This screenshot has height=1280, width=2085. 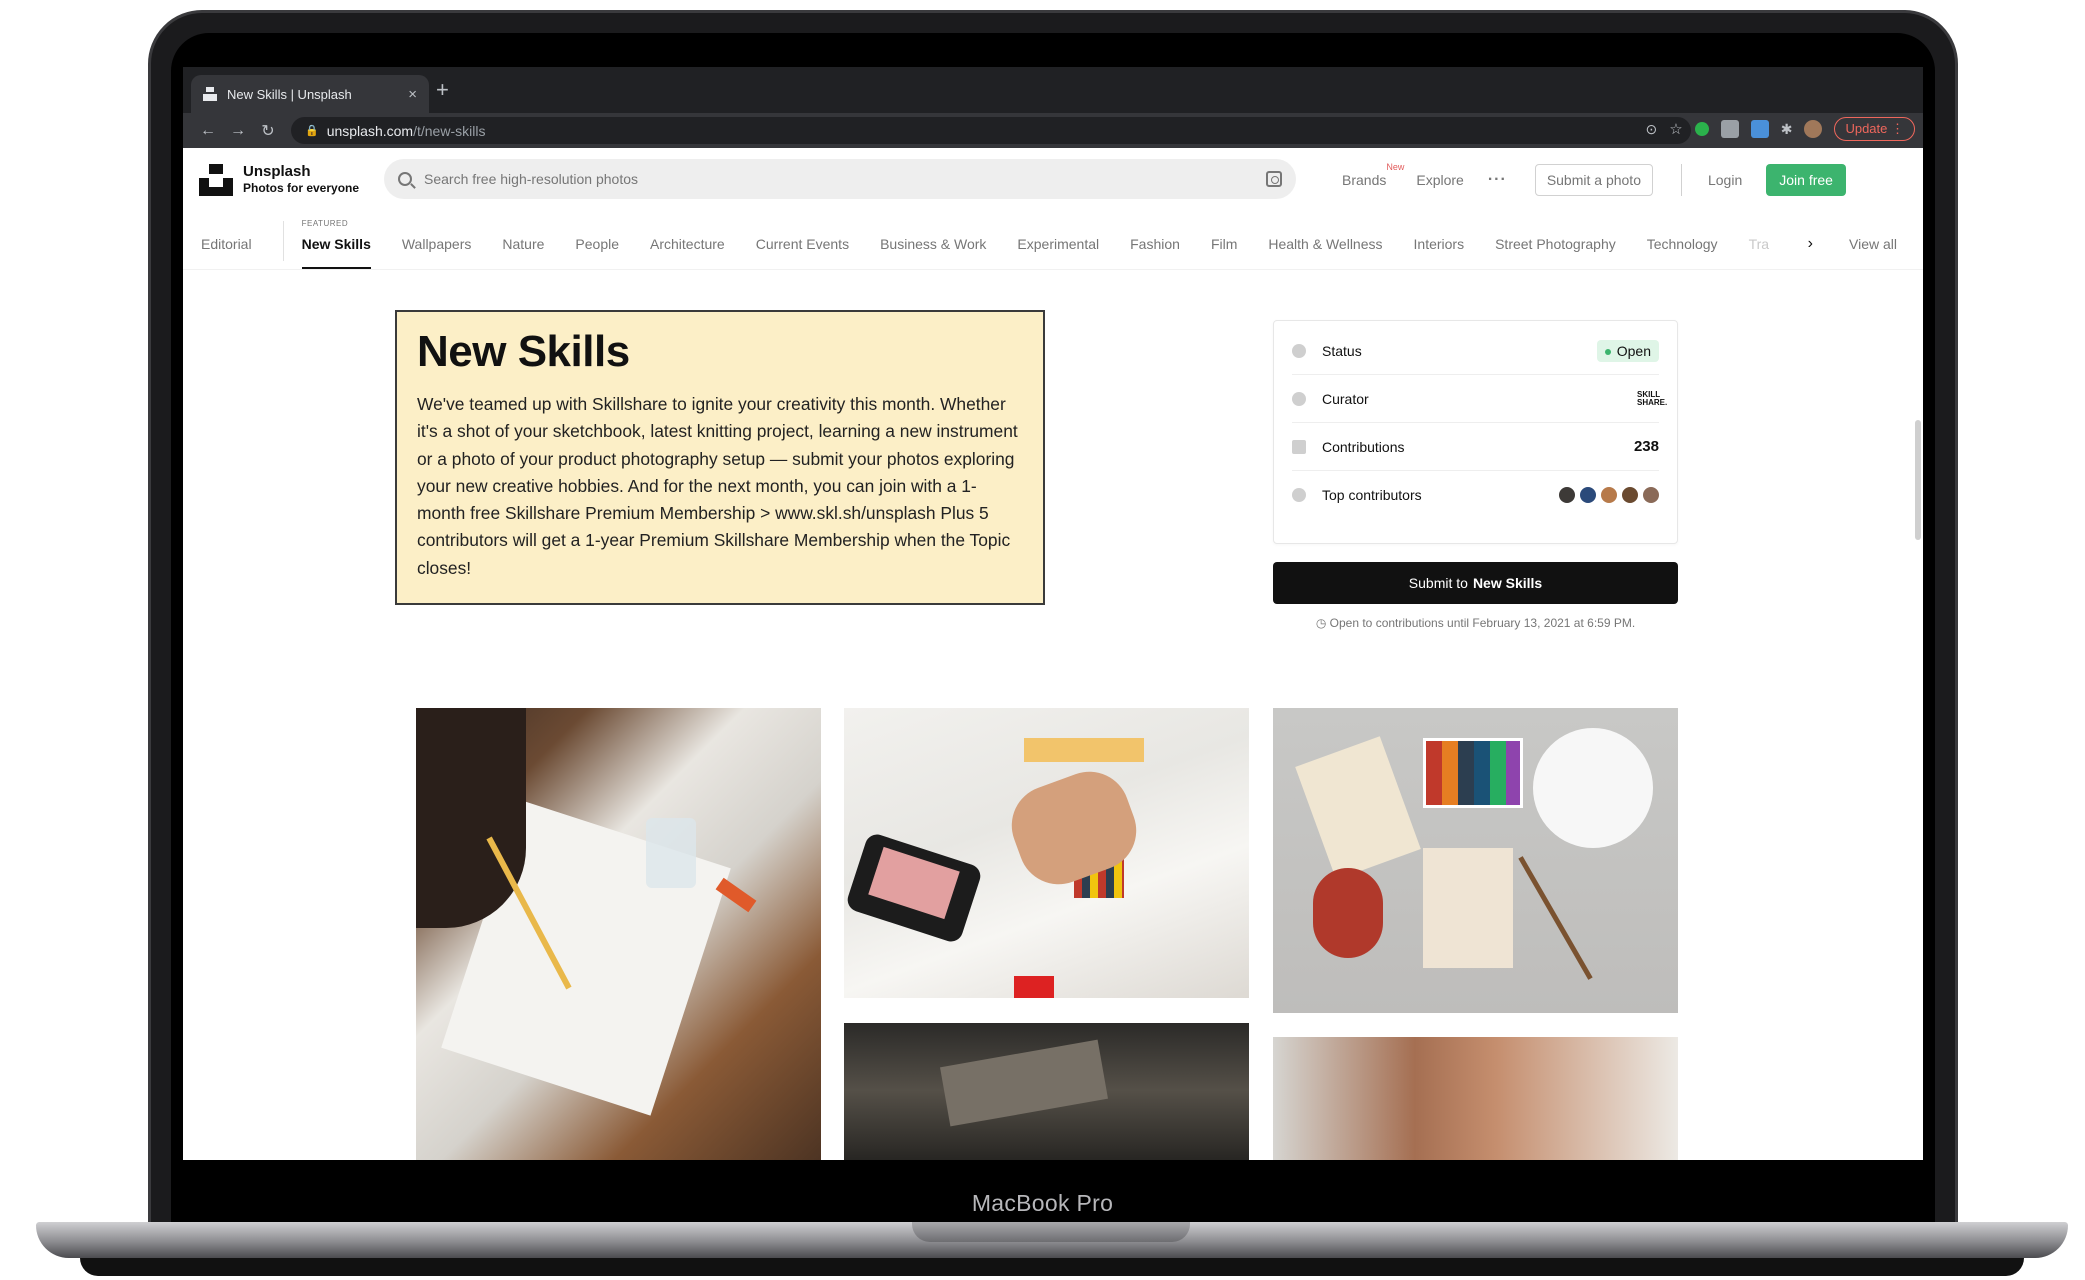 I want to click on address-bar: 🔒 unsplash.com/t/new-skills, so click(x=991, y=130).